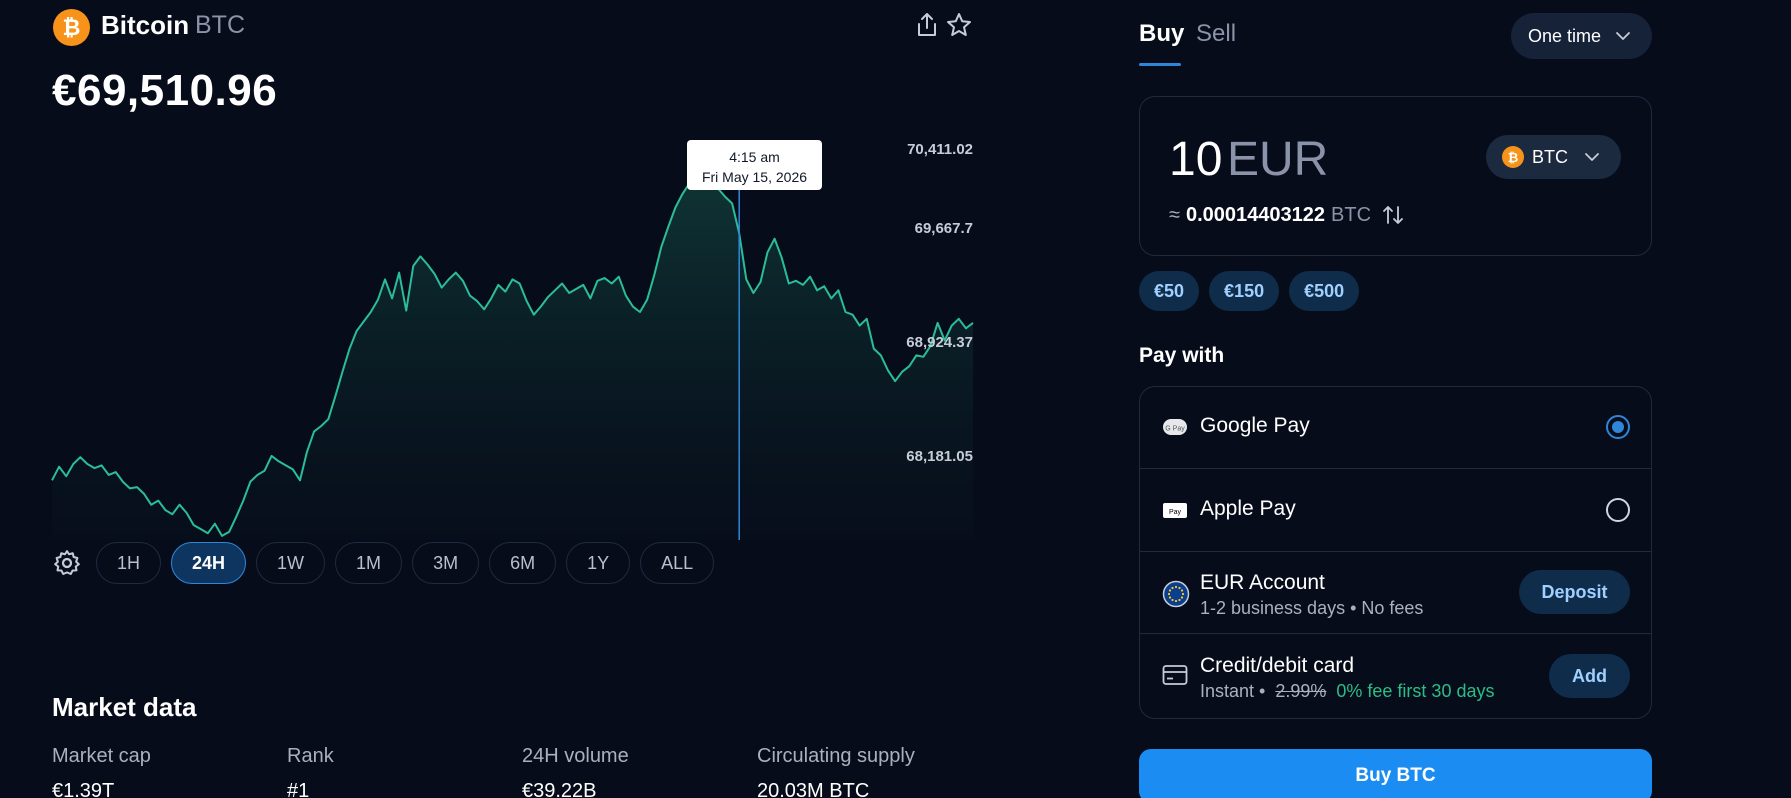 This screenshot has width=1791, height=798. Describe the element at coordinates (129, 563) in the screenshot. I see `range-button-1h: 1H` at that location.